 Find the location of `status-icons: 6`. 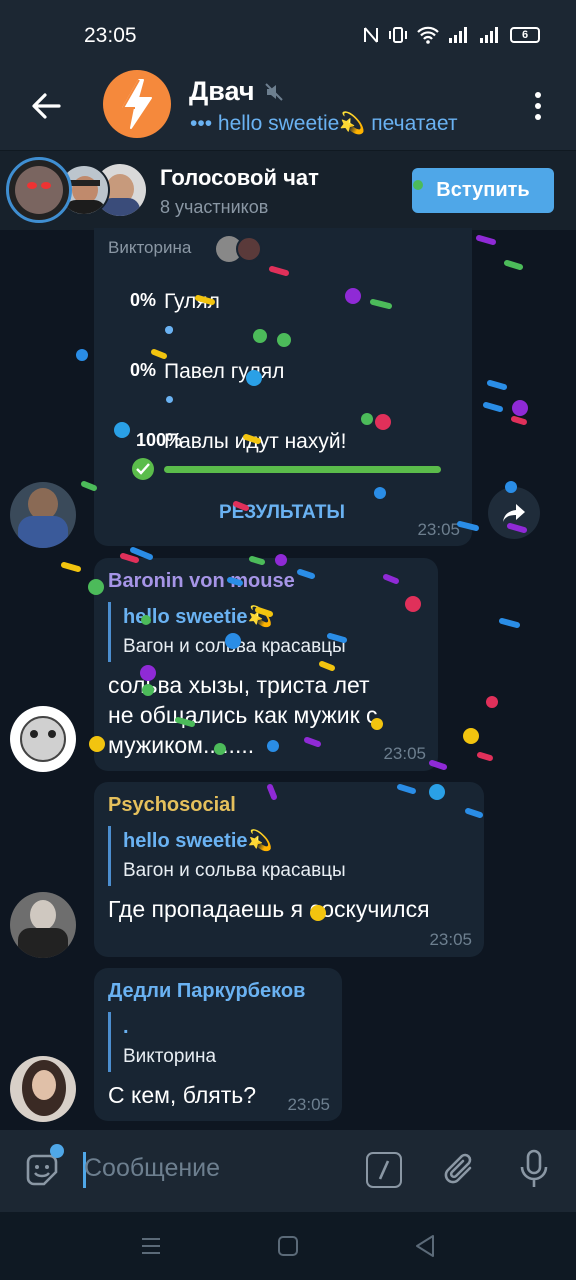

status-icons: 6 is located at coordinates (451, 35).